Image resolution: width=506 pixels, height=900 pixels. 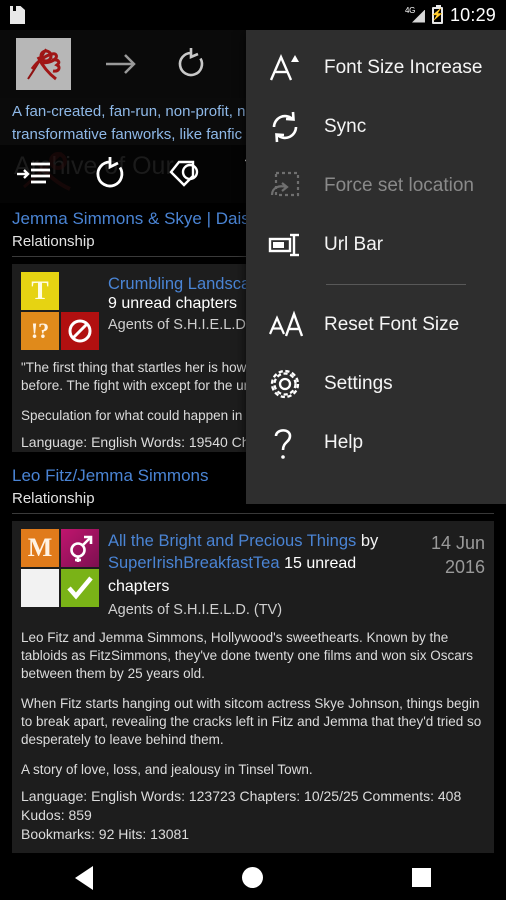 What do you see at coordinates (80, 331) in the screenshot?
I see `not-complete-icon` at bounding box center [80, 331].